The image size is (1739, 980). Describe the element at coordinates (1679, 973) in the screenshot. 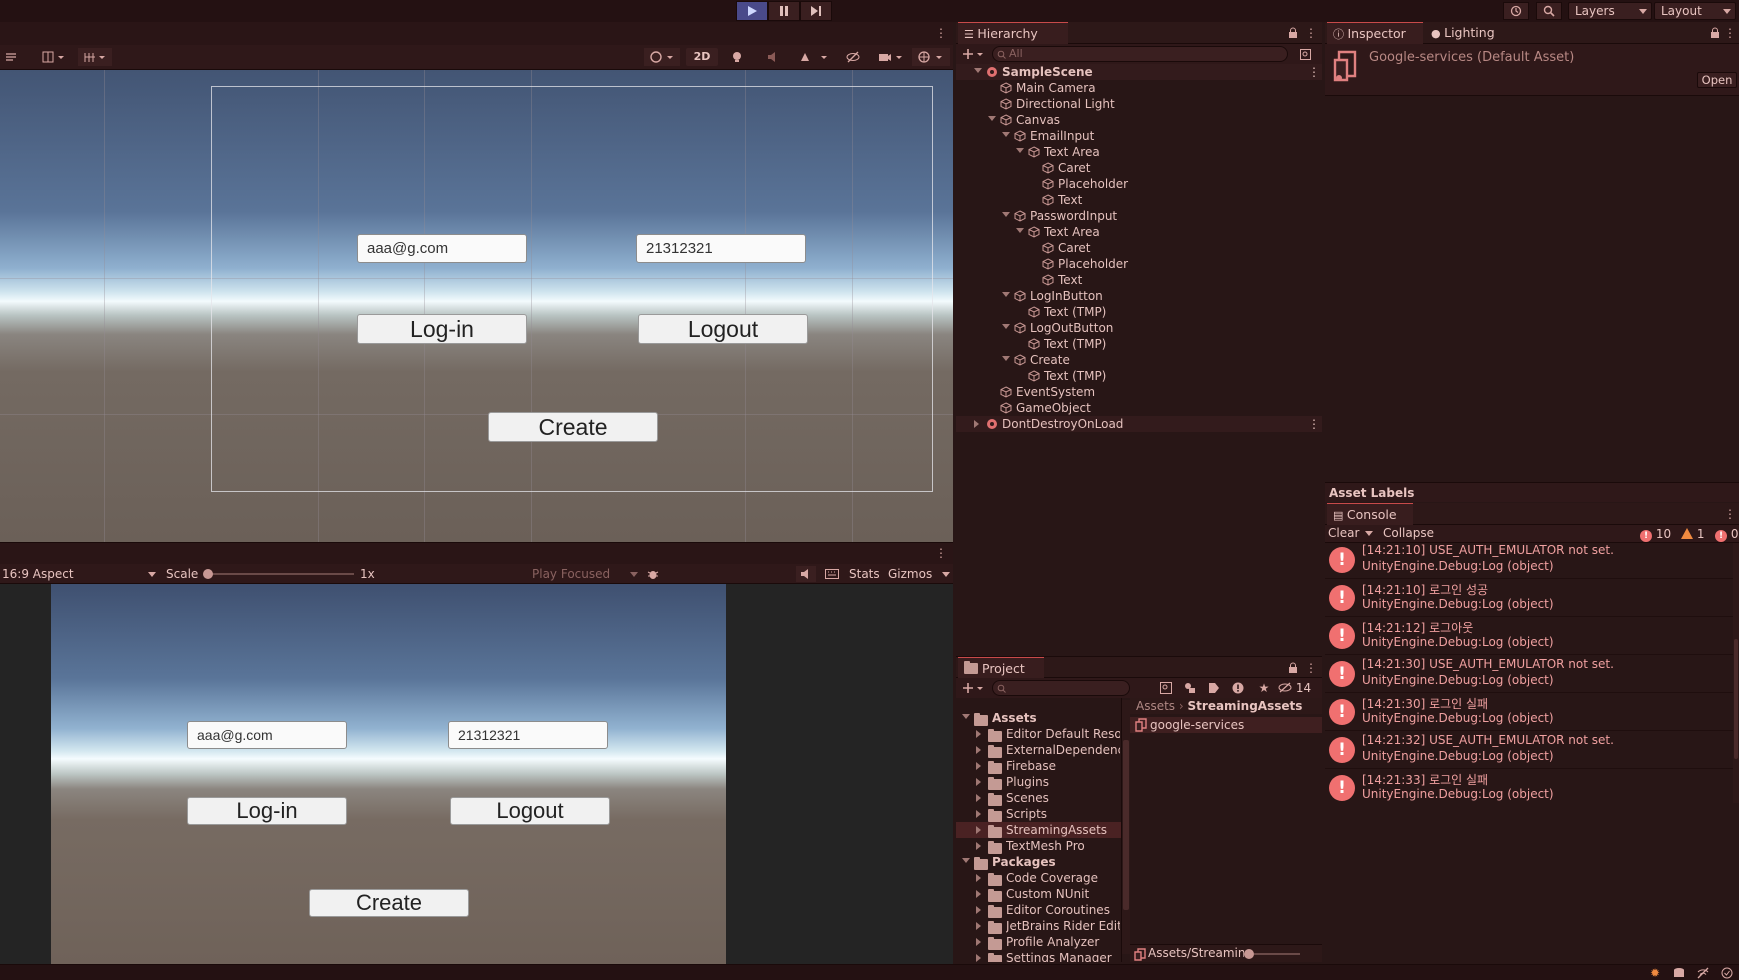

I see `database-icon` at that location.